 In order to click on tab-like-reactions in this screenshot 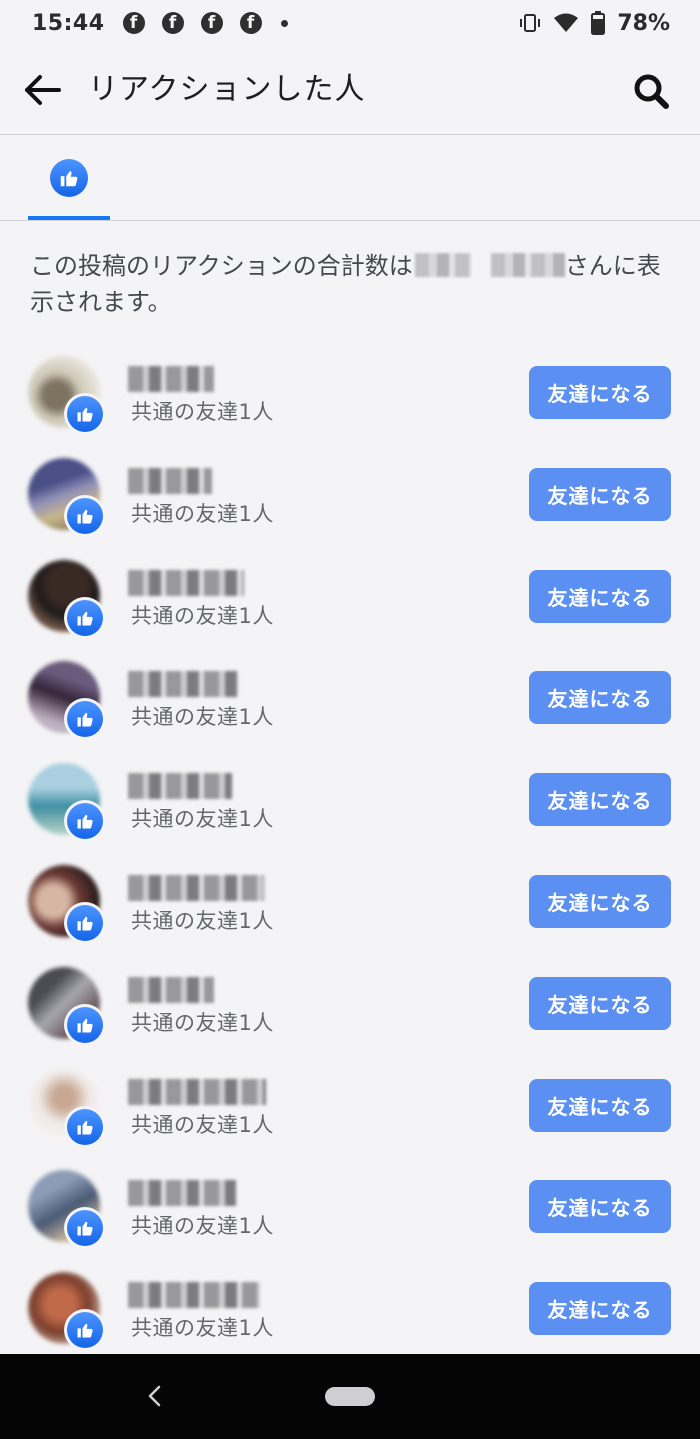, I will do `click(69, 177)`.